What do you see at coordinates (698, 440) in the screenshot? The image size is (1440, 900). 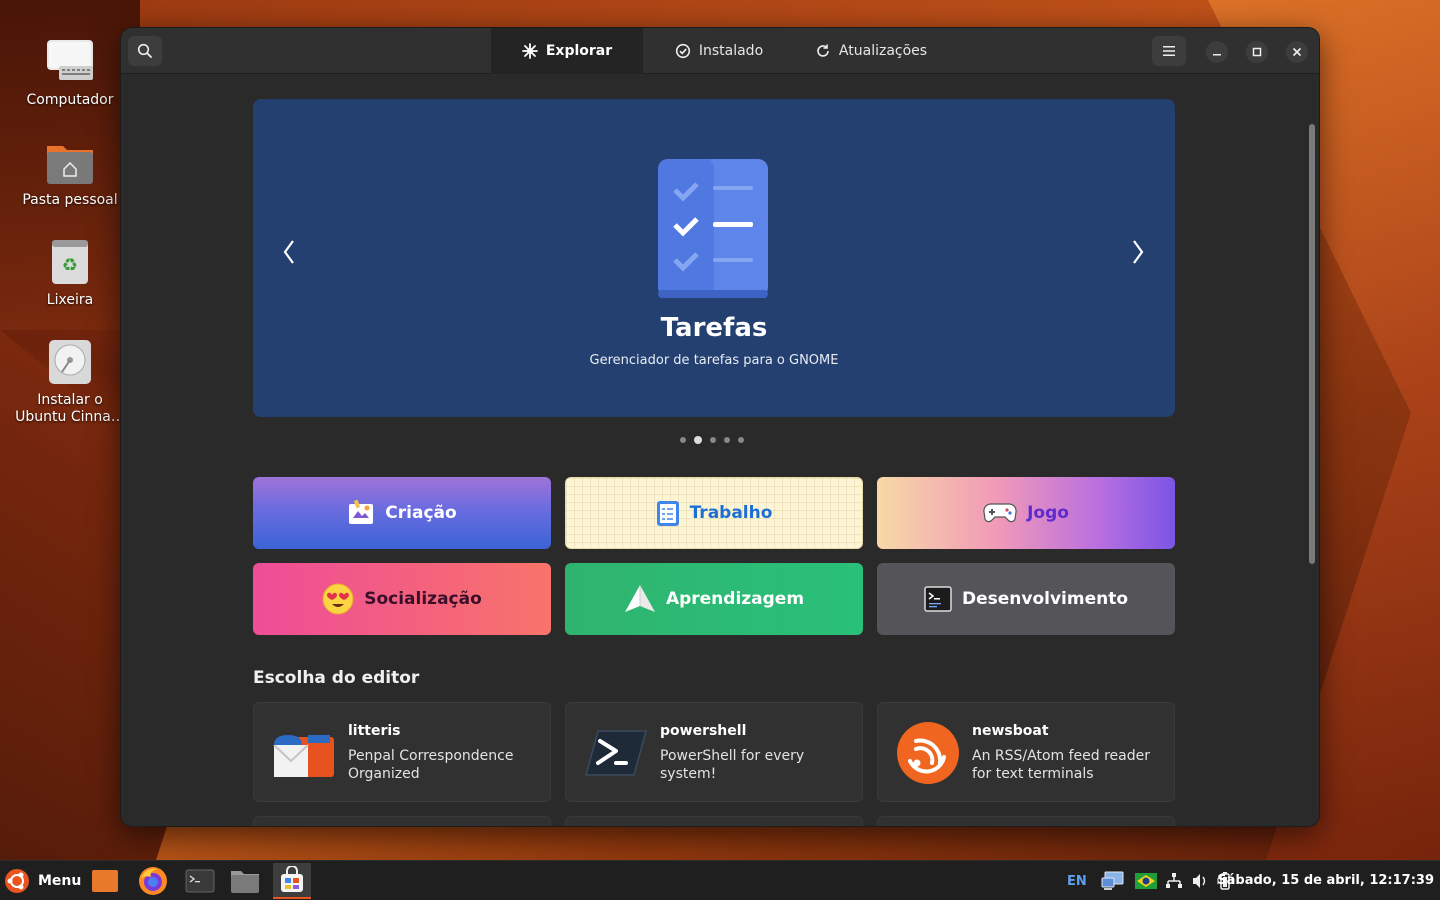 I see `carousel-dot-active` at bounding box center [698, 440].